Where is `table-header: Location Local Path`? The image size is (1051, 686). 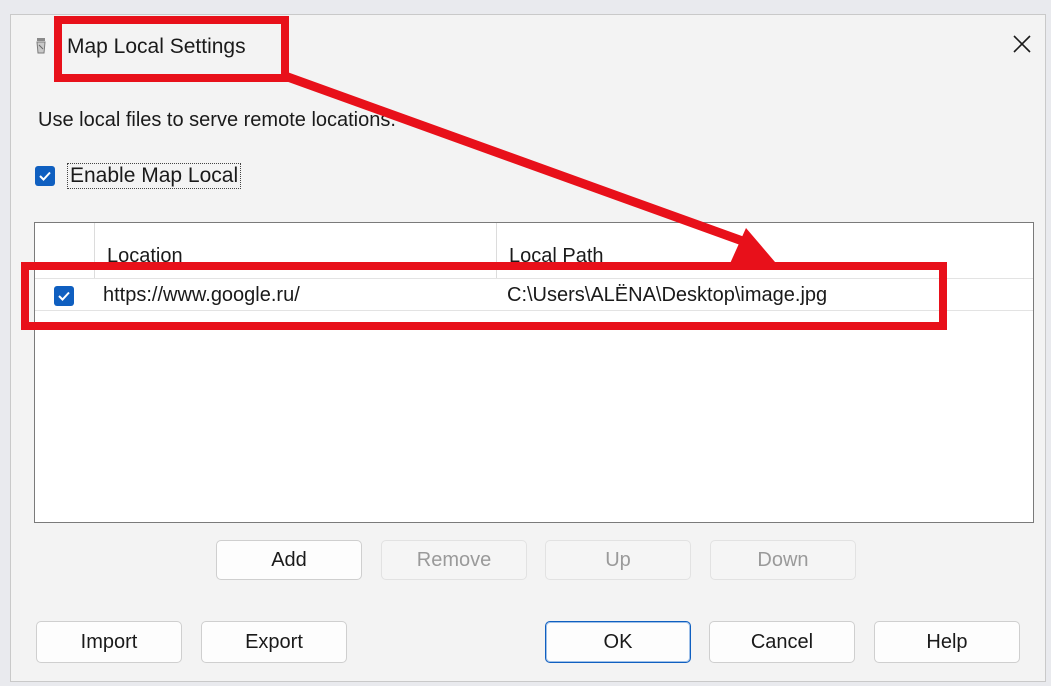 table-header: Location Local Path is located at coordinates (534, 251).